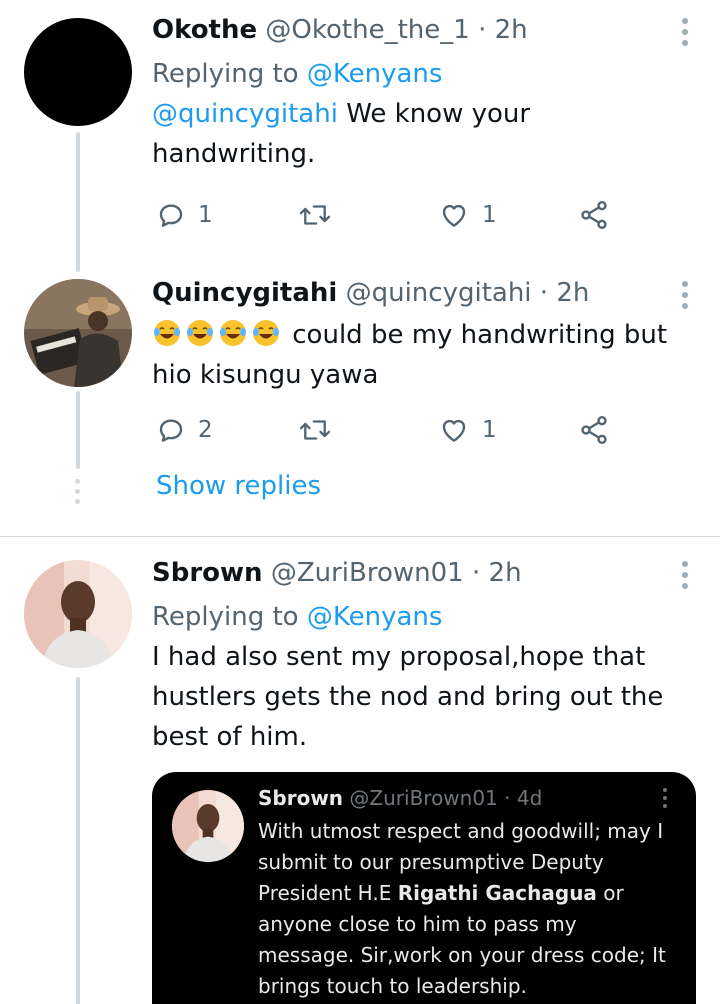  Describe the element at coordinates (523, 798) in the screenshot. I see `tweet-time: · 4d` at that location.